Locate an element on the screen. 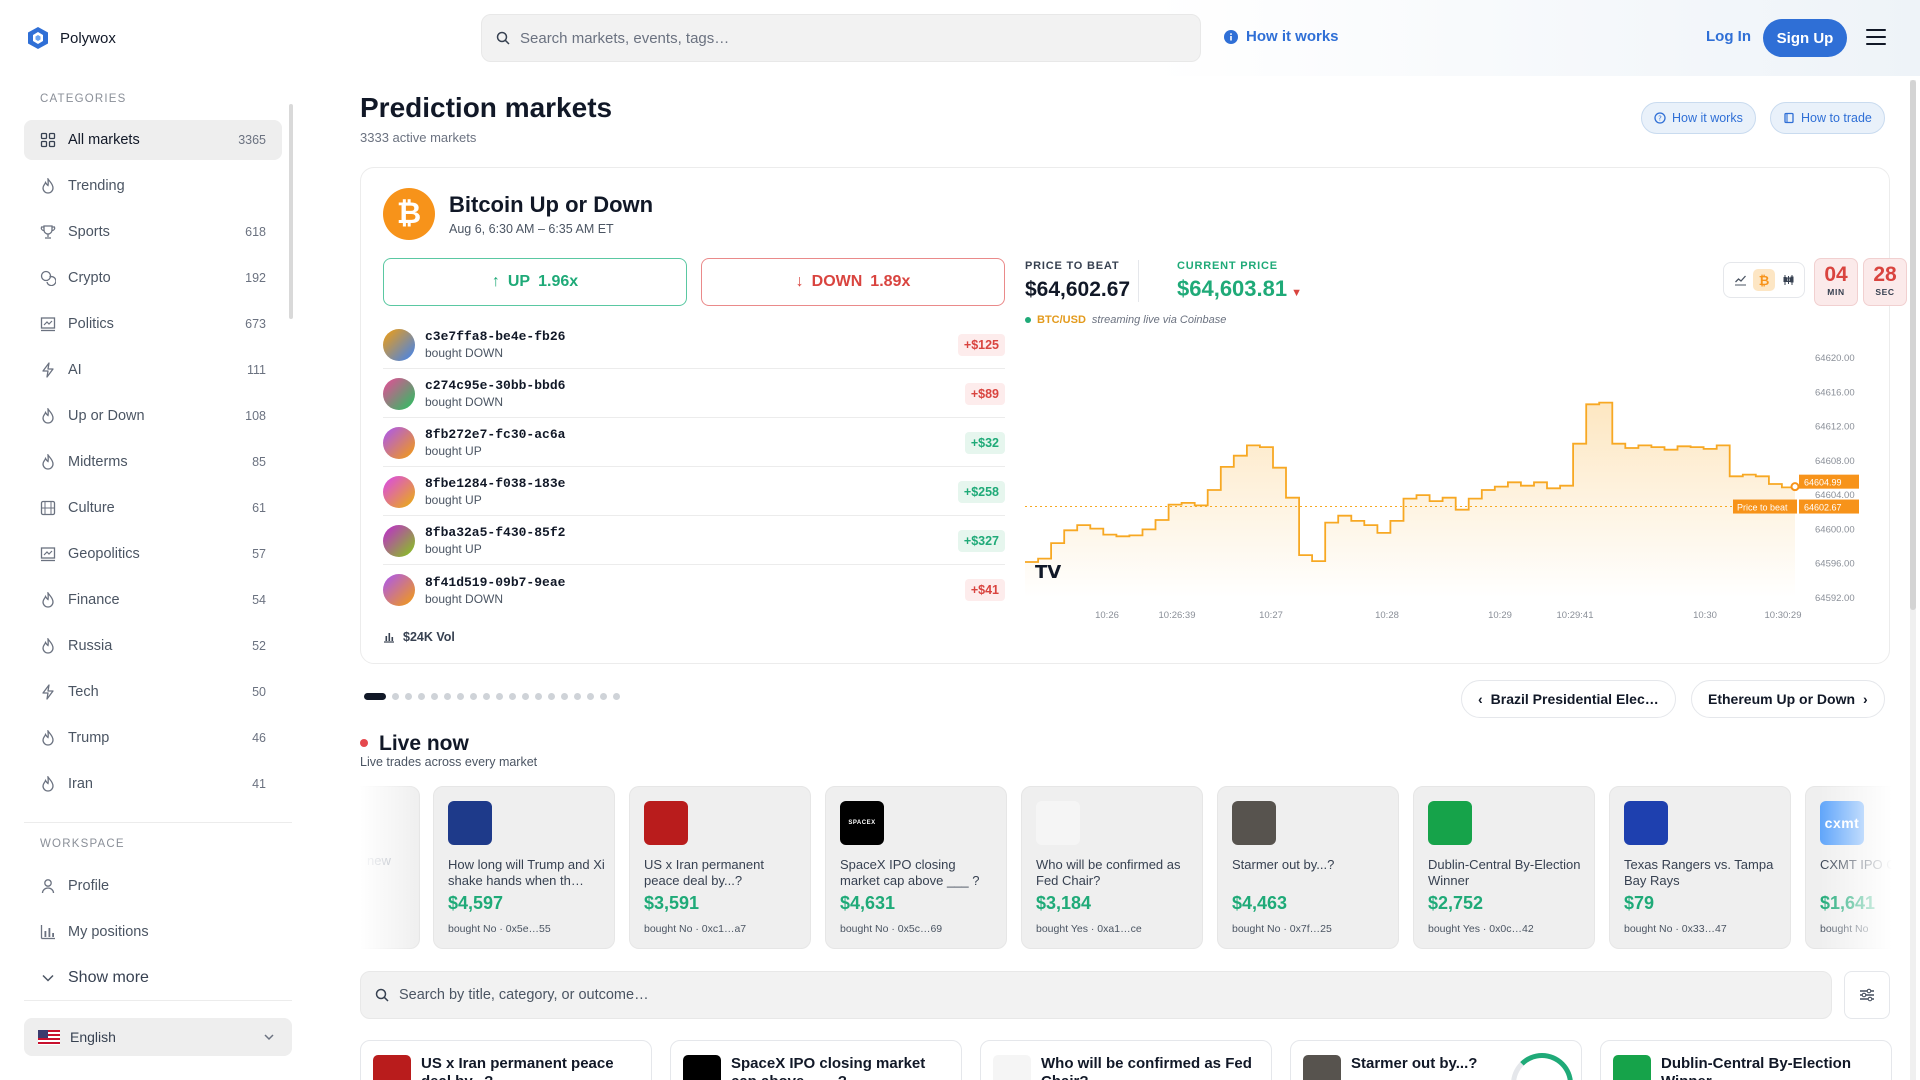 This screenshot has width=1920, height=1080. market-card: US x Iran permanent peace deal by...? is located at coordinates (506, 1060).